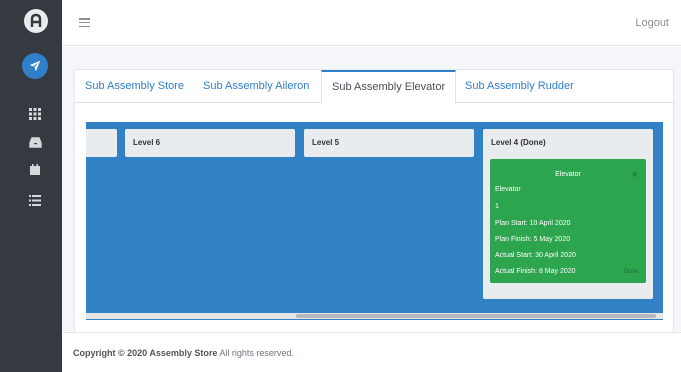  Describe the element at coordinates (35, 142) in the screenshot. I see `inbox-icon` at that location.